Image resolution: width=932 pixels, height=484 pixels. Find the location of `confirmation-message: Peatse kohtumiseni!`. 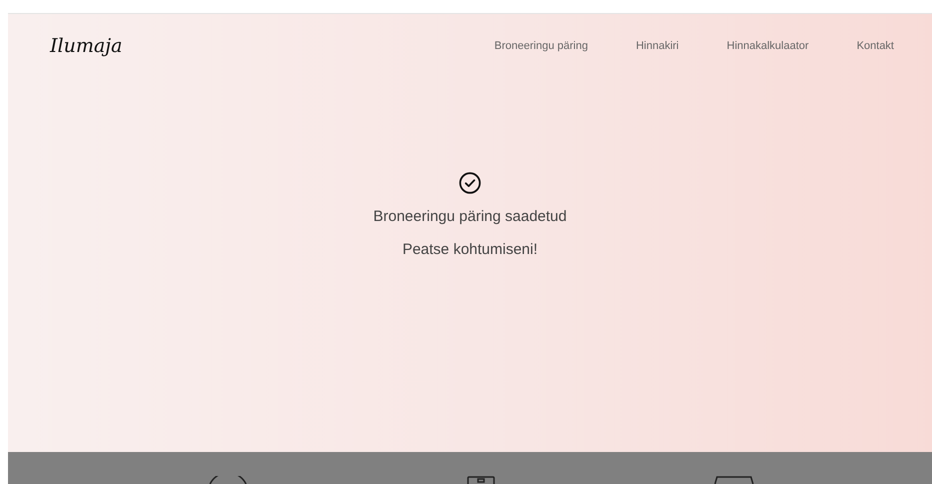

confirmation-message: Peatse kohtumiseni! is located at coordinates (470, 249).